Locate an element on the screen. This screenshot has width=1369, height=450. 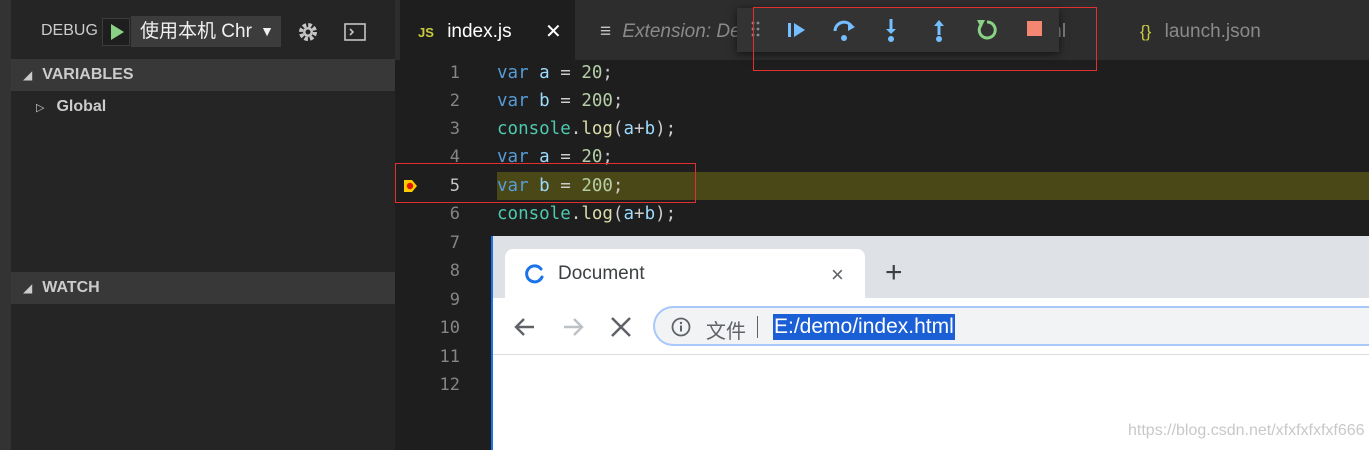
gear-icon is located at coordinates (308, 32).